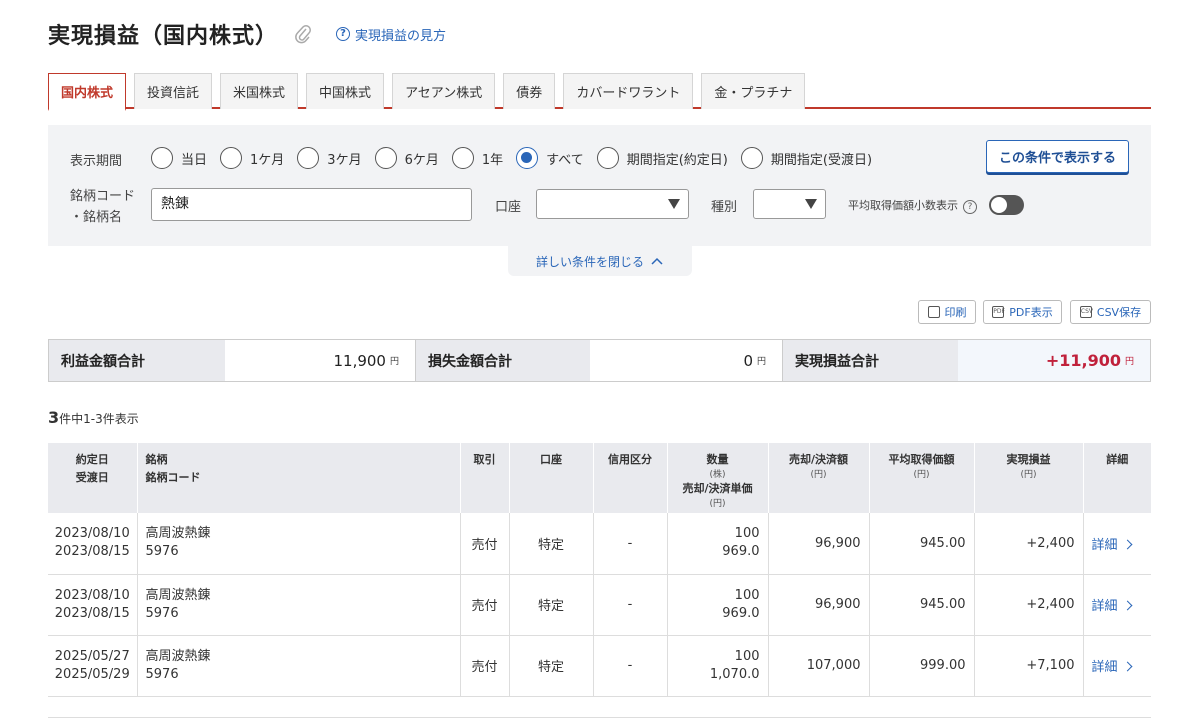 This screenshot has height=720, width=1200. Describe the element at coordinates (194, 160) in the screenshot. I see `radio-label: 当日` at that location.